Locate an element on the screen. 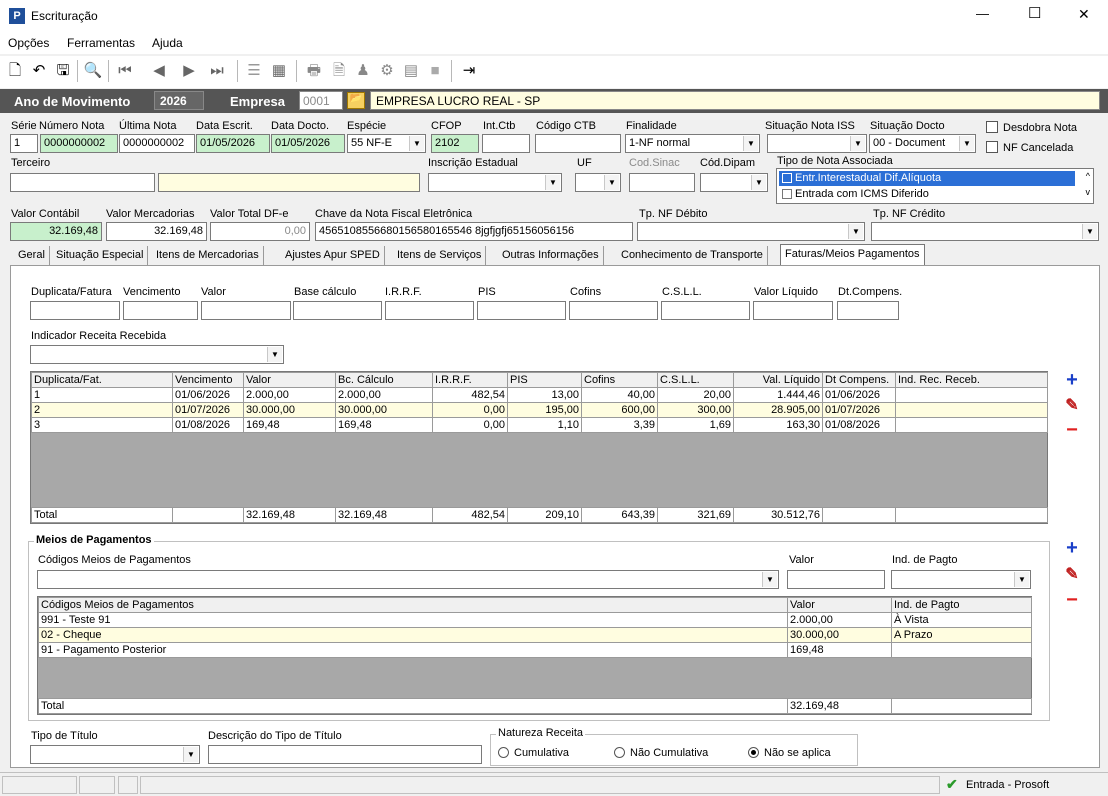 The height and width of the screenshot is (796, 1108). base-calculo-input is located at coordinates (337, 310).